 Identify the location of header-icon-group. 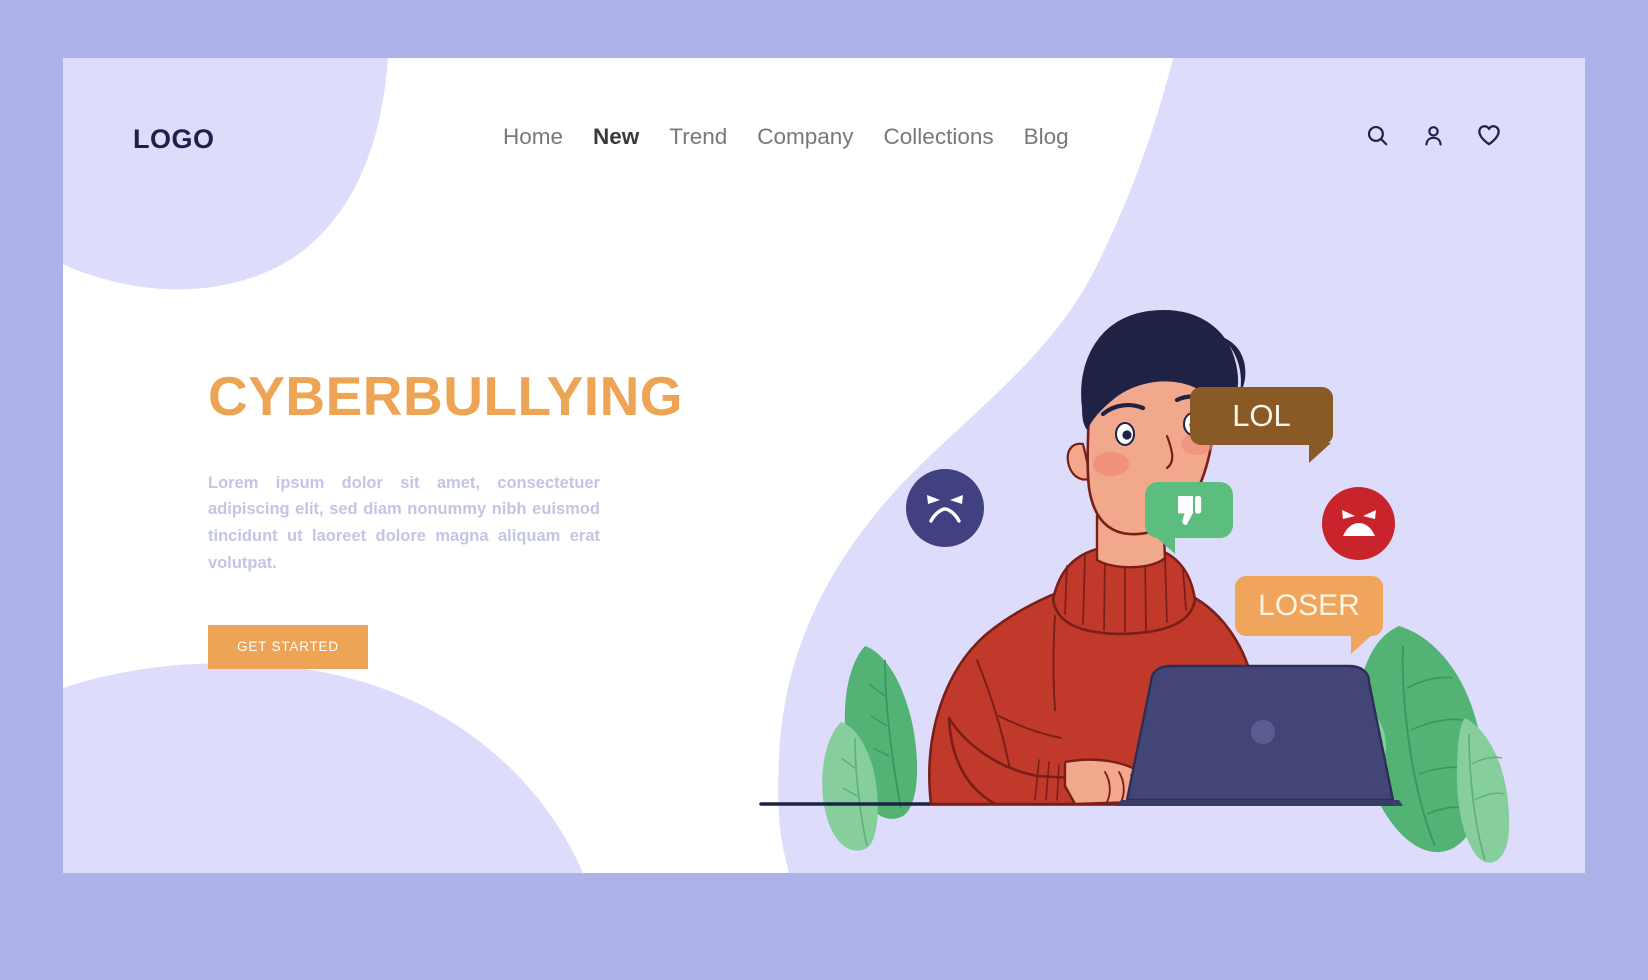
(1433, 135).